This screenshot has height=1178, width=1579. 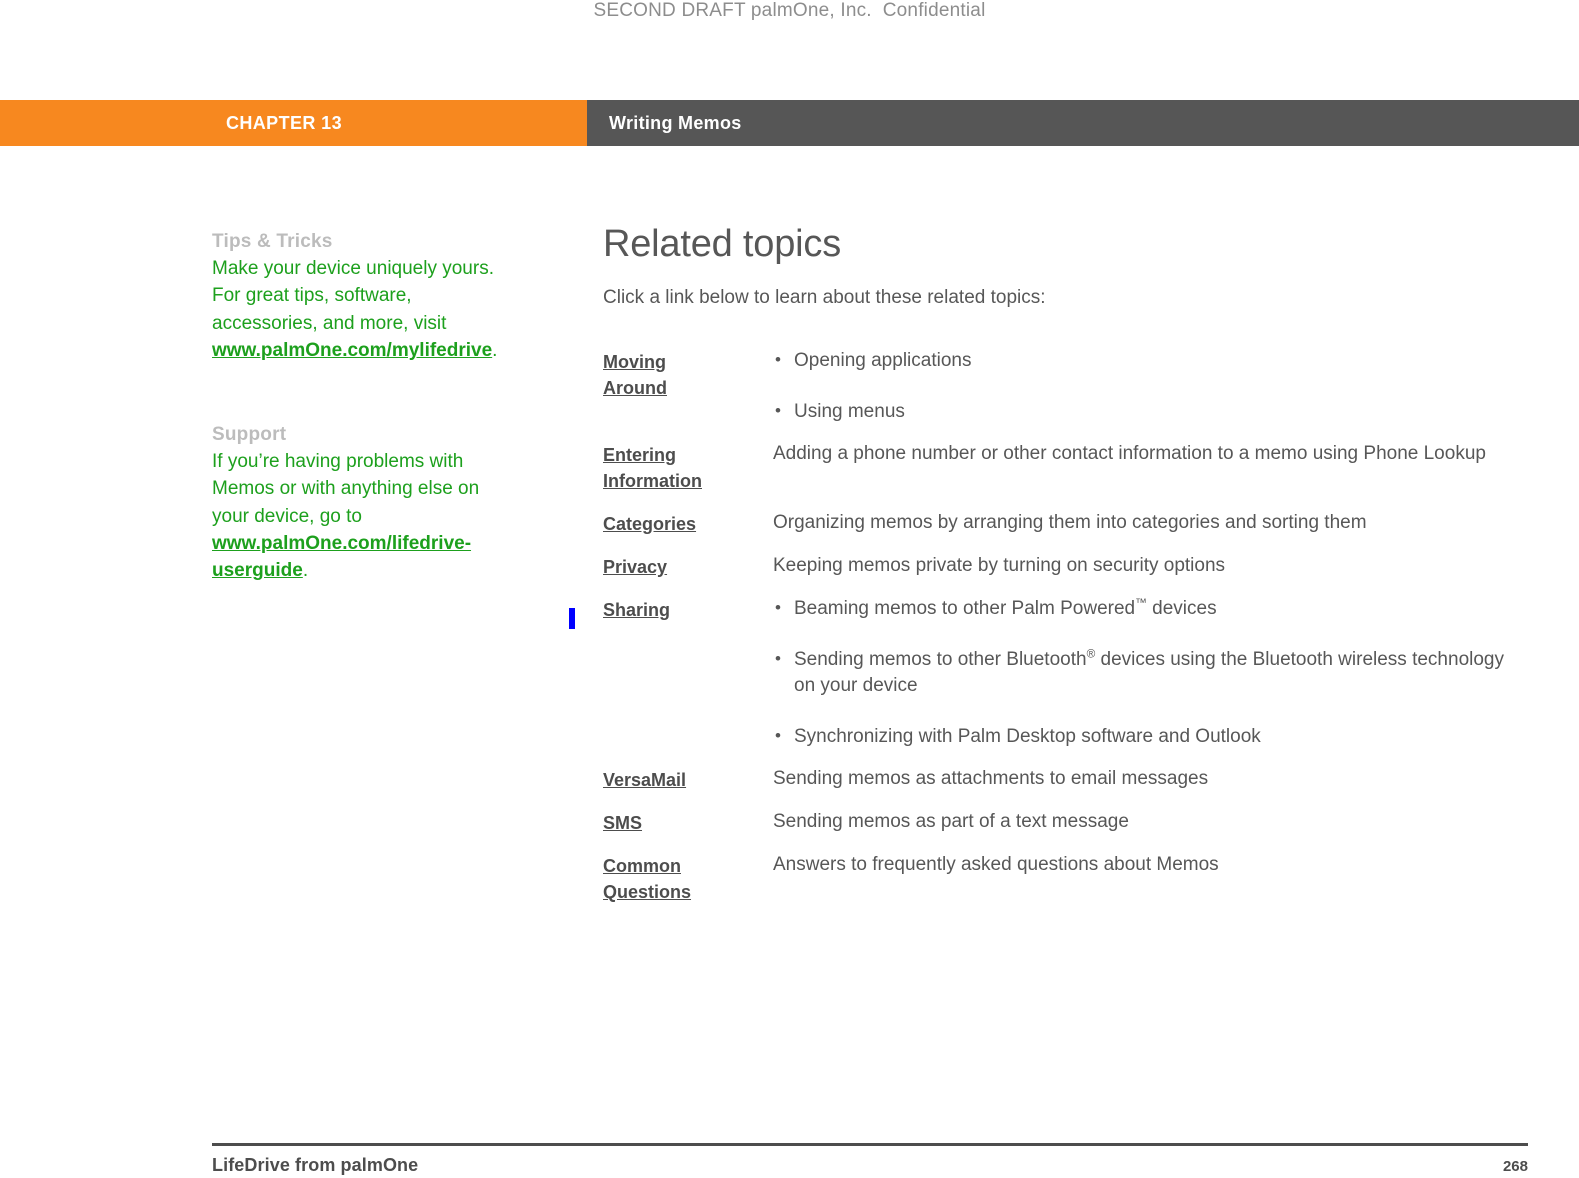 What do you see at coordinates (283, 122) in the screenshot?
I see `chapter-number-label: CHAPTER 13` at bounding box center [283, 122].